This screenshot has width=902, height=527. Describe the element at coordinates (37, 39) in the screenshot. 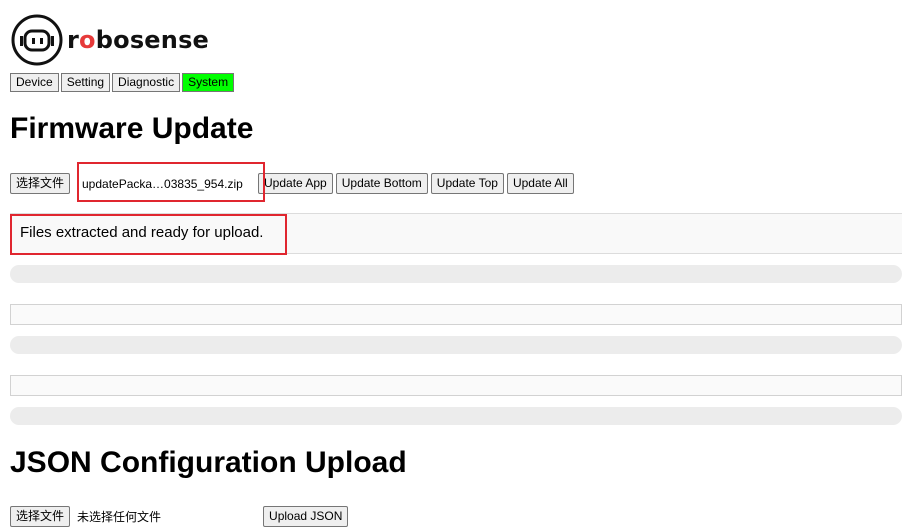

I see `robot-logo-icon` at that location.